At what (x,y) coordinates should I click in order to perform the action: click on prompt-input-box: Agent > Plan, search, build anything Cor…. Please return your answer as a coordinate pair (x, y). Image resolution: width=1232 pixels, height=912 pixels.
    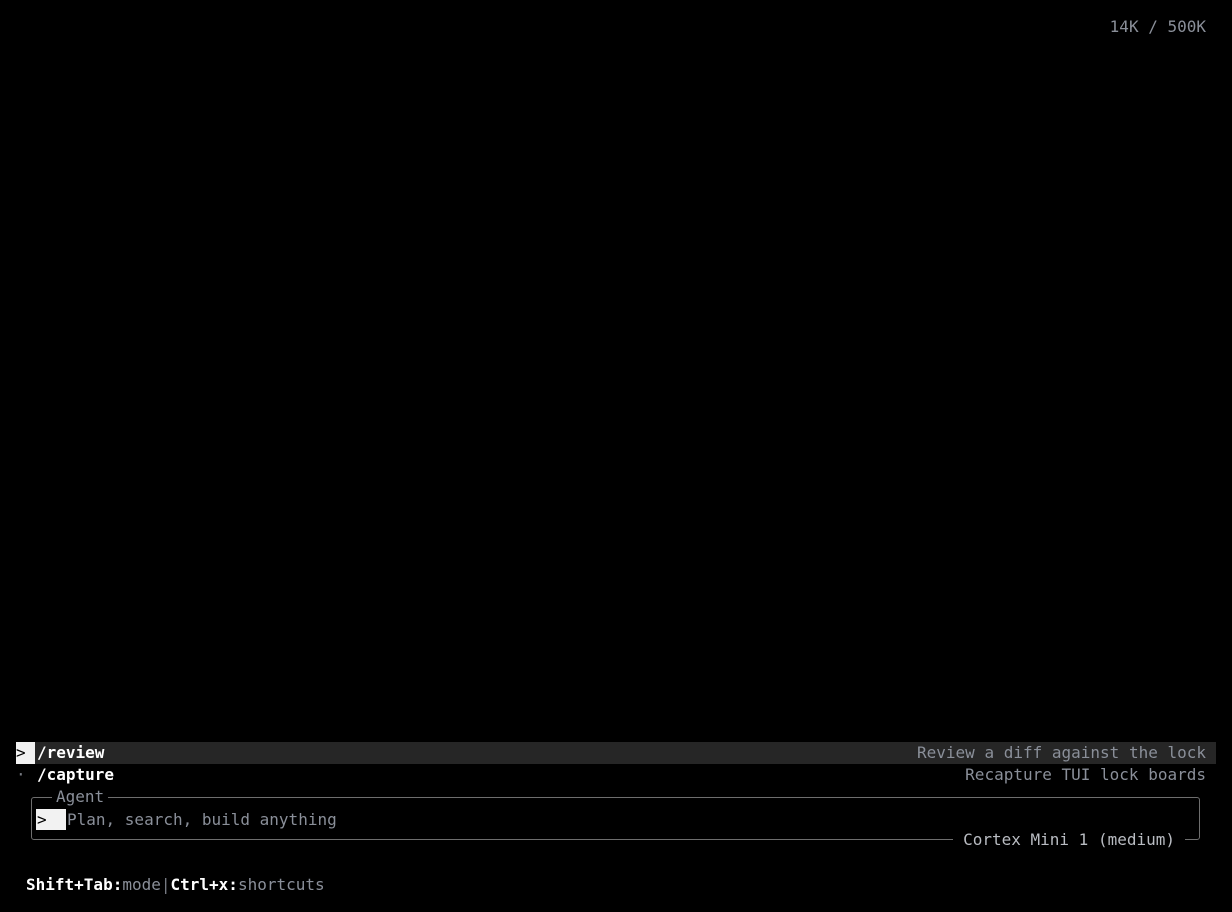
    Looking at the image, I should click on (615, 819).